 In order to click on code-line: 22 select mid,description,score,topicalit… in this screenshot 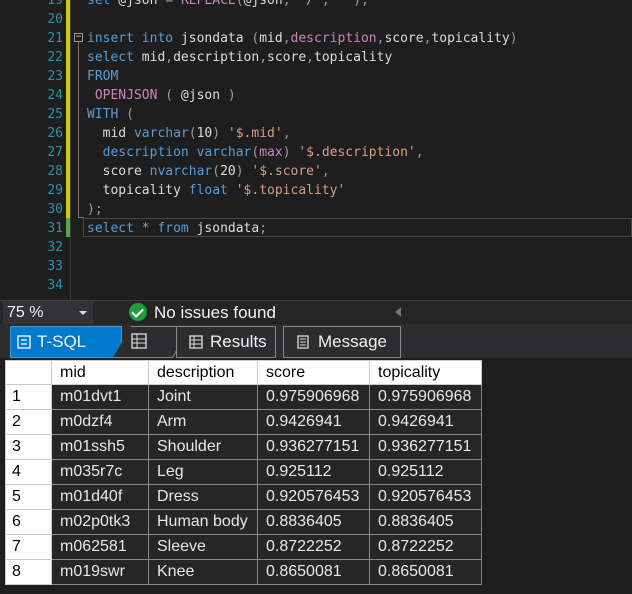, I will do `click(316, 57)`.